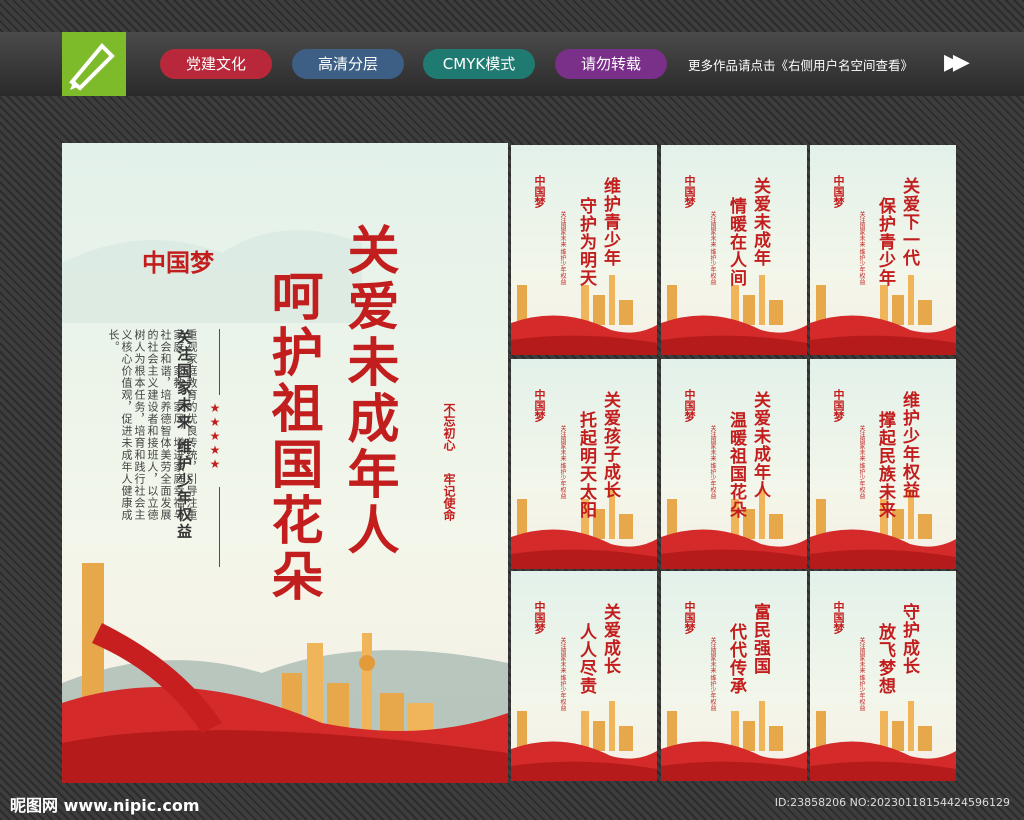 The image size is (1024, 820). Describe the element at coordinates (215, 436) in the screenshot. I see `star-ornament-icon: ★★★★★` at that location.